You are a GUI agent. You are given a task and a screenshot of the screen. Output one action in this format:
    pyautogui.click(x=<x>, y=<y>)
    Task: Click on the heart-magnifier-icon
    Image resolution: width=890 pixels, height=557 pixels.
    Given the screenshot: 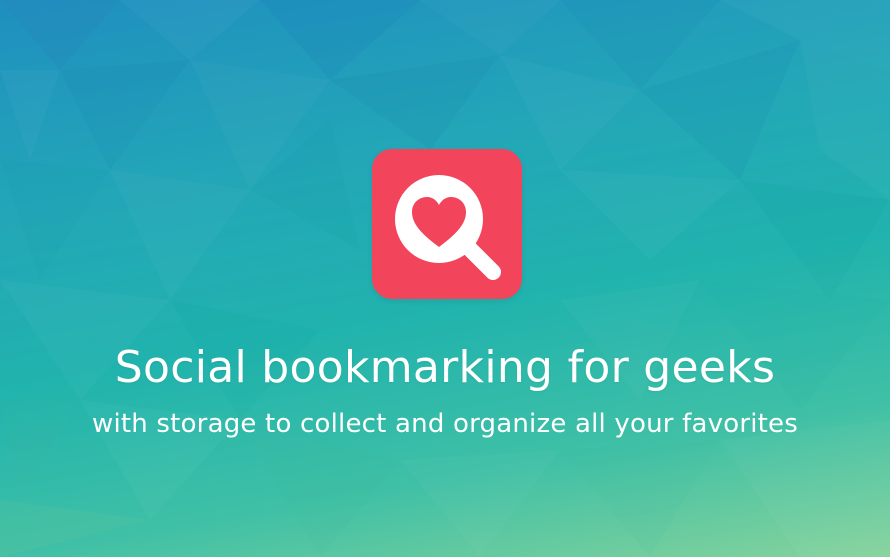 What is the action you would take?
    pyautogui.click(x=448, y=227)
    